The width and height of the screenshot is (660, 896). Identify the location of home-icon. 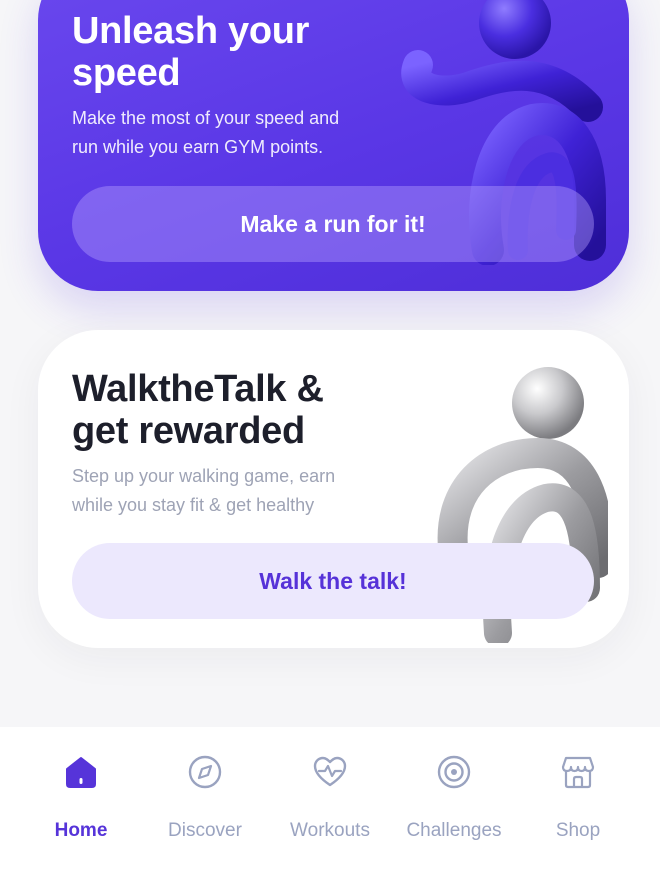
(81, 772).